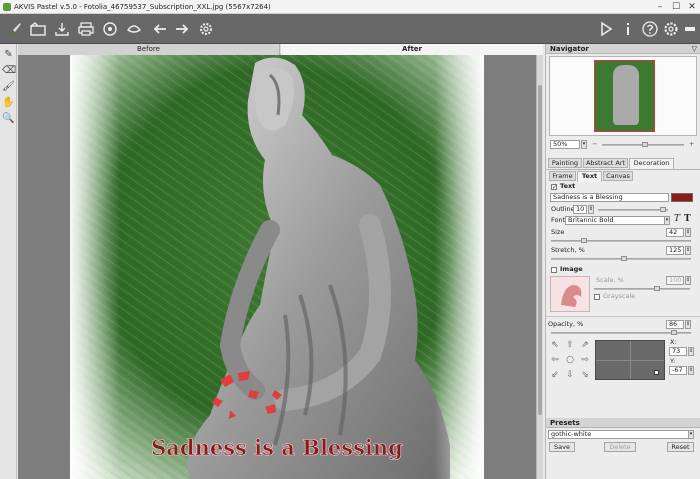 The width and height of the screenshot is (700, 479). Describe the element at coordinates (555, 345) in the screenshot. I see `arrow-up-left-icon: ⇖` at that location.